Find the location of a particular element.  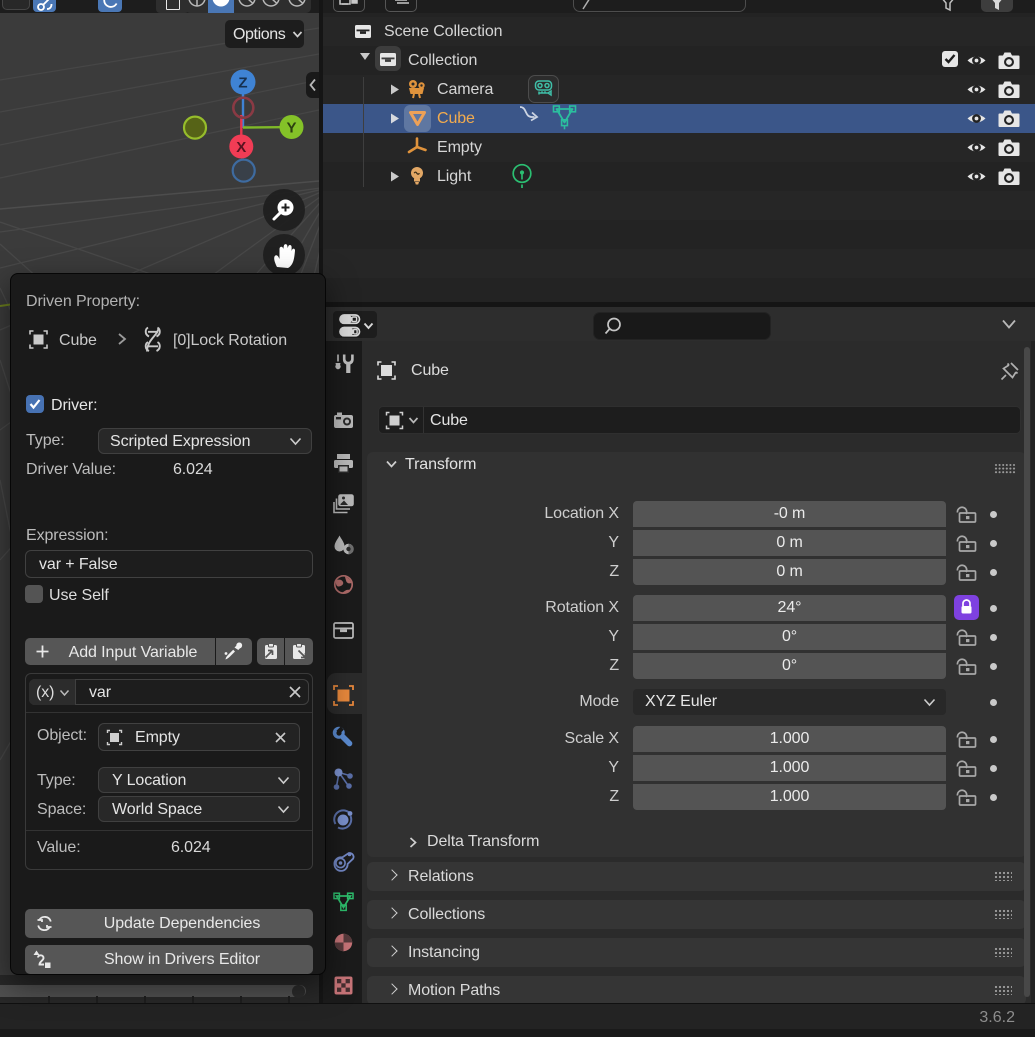

svg-text: Y is located at coordinates (291, 128).